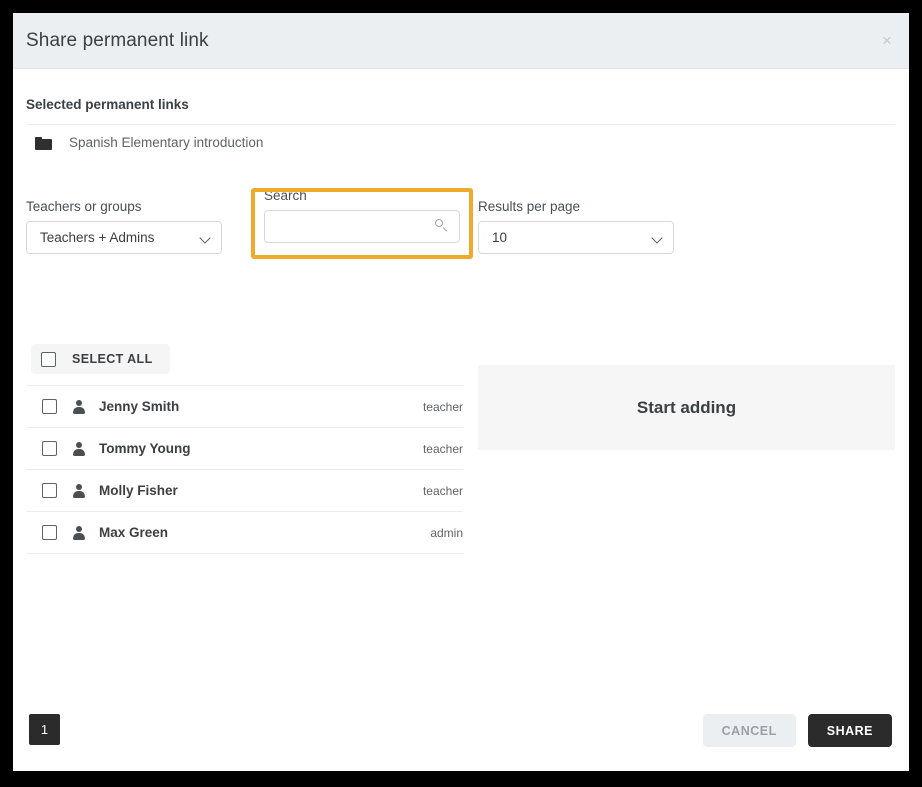  Describe the element at coordinates (145, 448) in the screenshot. I see `user-name: Tommy Young` at that location.